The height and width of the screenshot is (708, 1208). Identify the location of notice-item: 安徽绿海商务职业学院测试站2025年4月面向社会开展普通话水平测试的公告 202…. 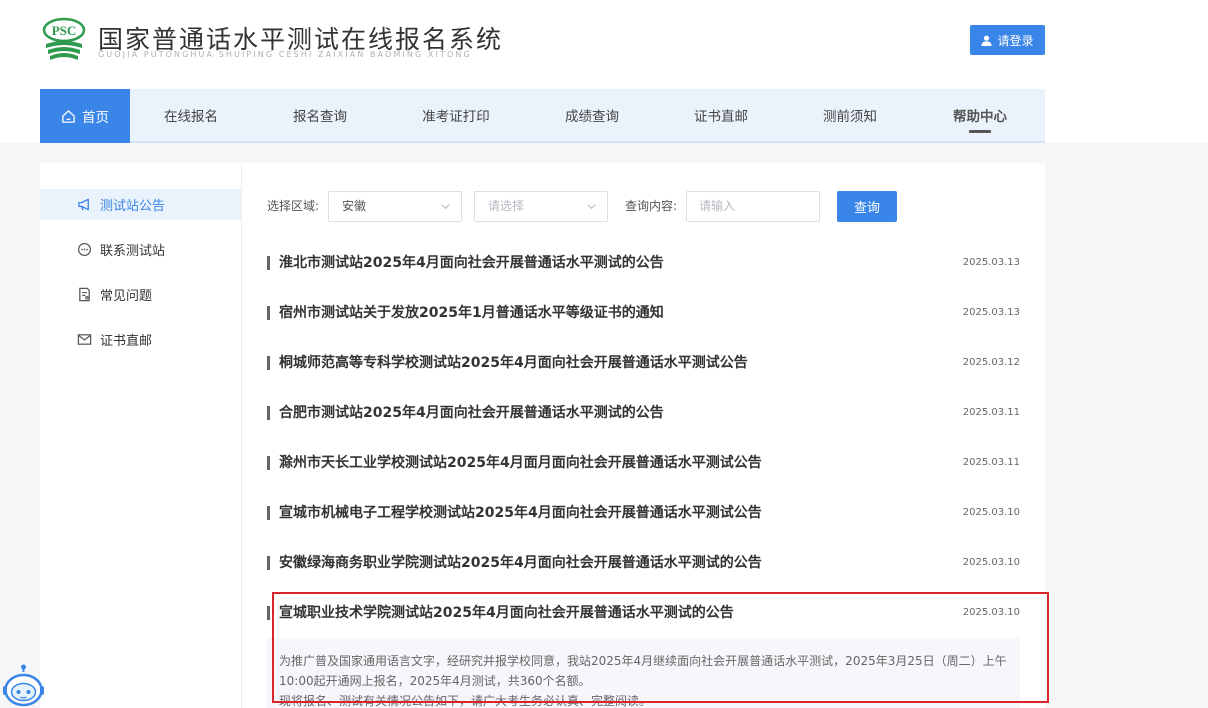
(643, 563).